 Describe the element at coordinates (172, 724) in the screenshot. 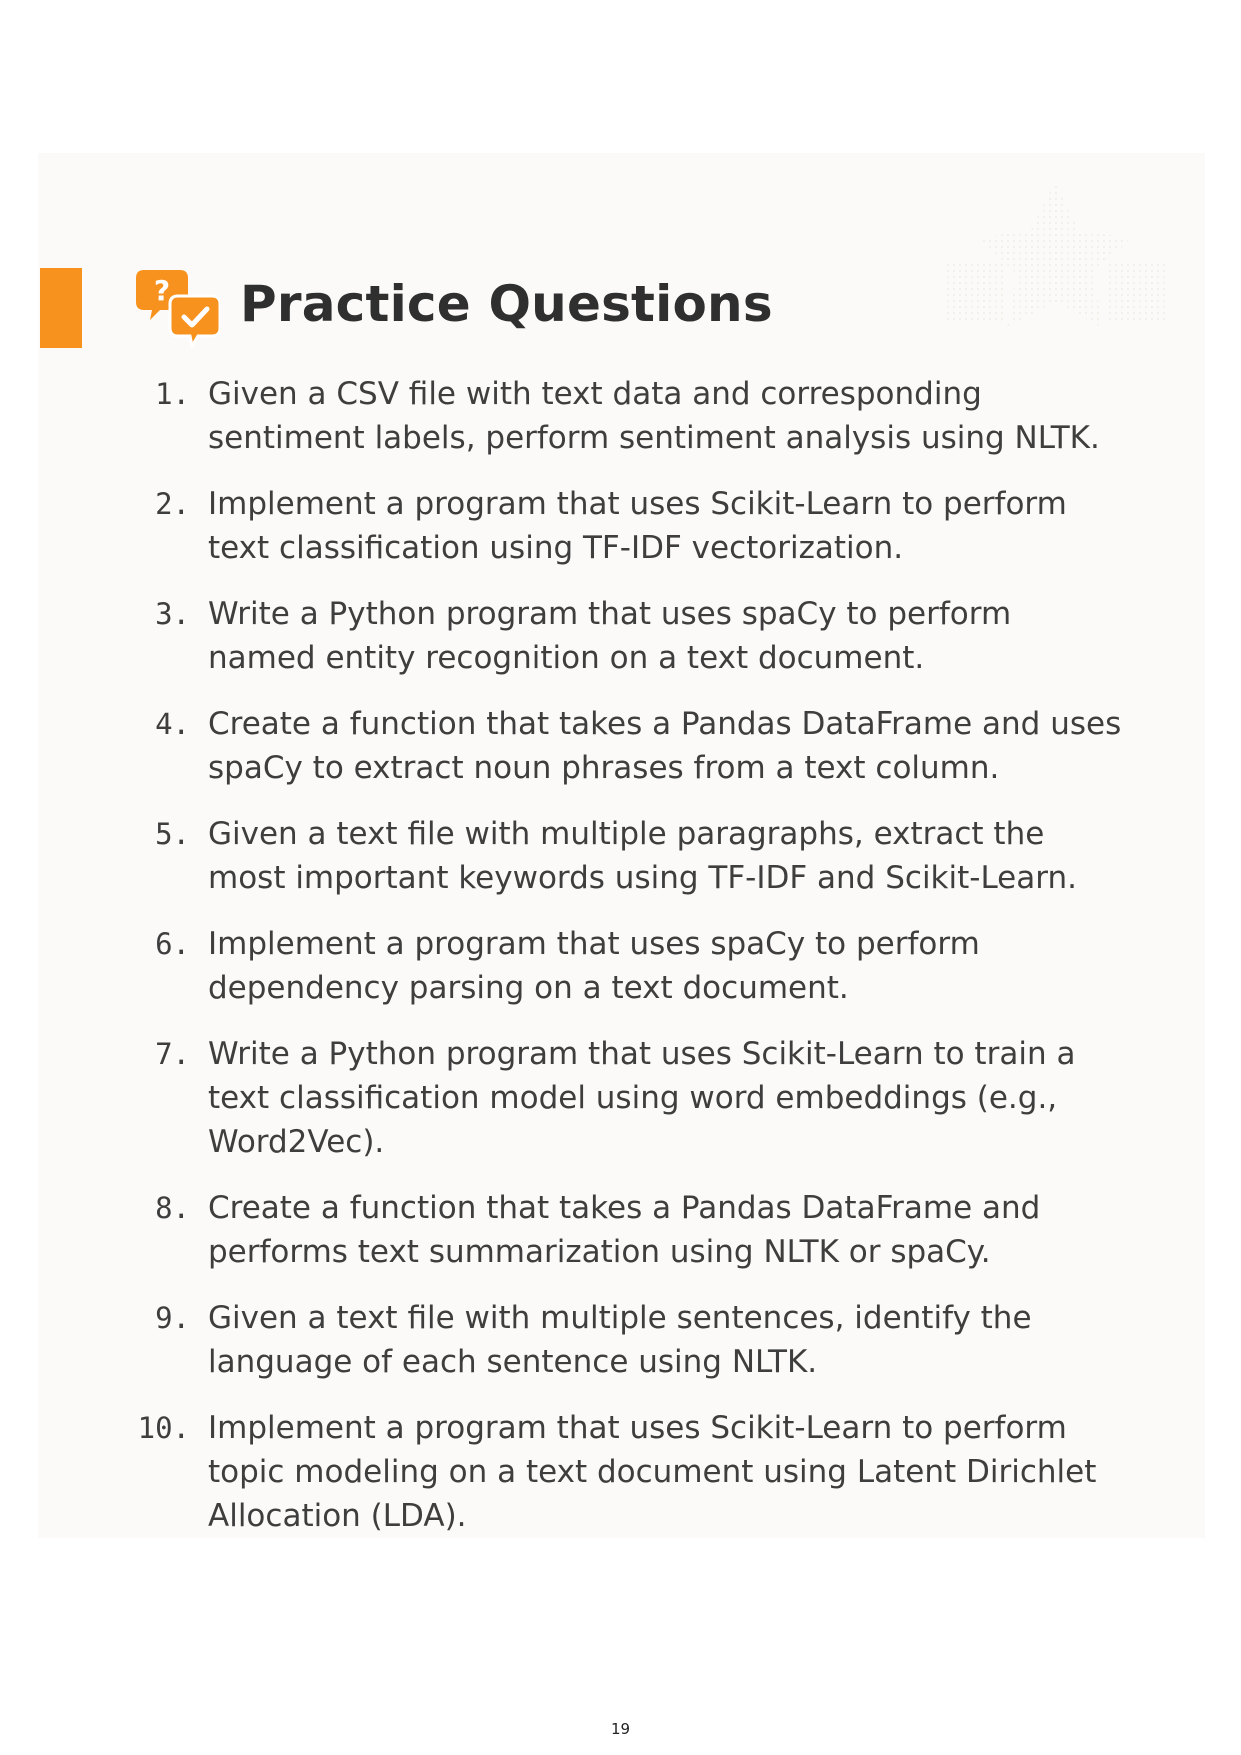

I see `question-number: 4.` at that location.